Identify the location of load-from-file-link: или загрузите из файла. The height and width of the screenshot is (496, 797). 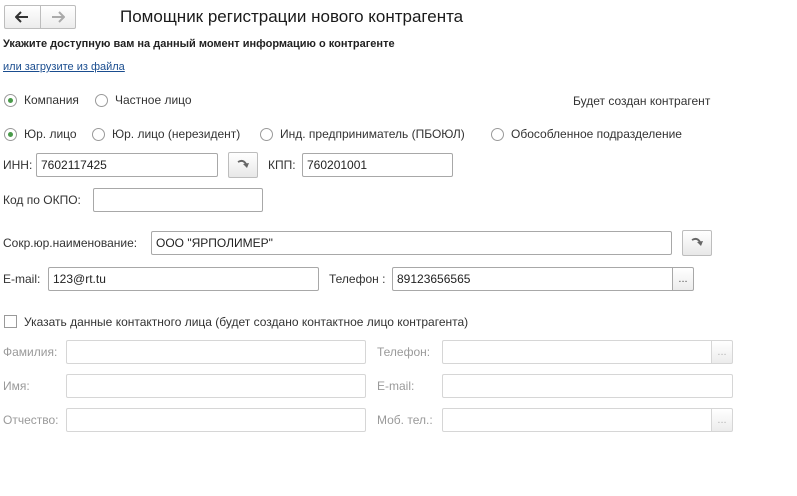
(64, 67).